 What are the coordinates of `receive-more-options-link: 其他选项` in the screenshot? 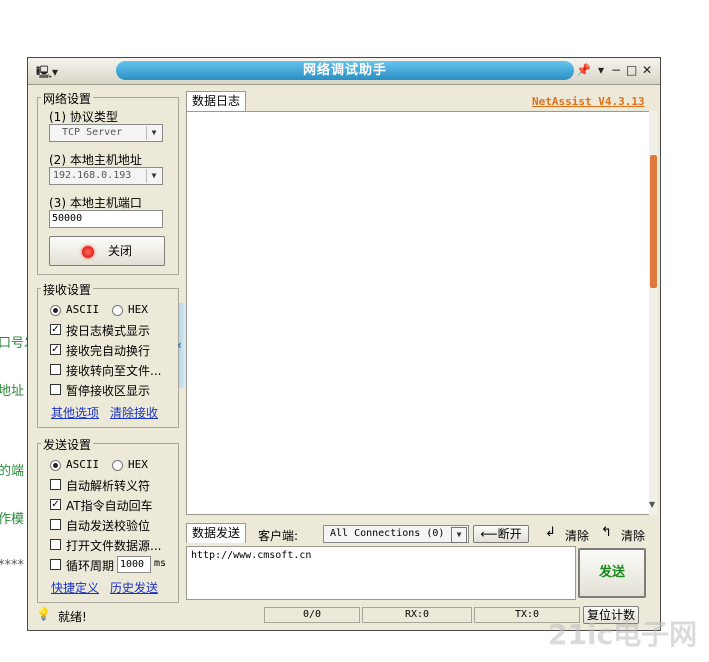 It's located at (75, 412).